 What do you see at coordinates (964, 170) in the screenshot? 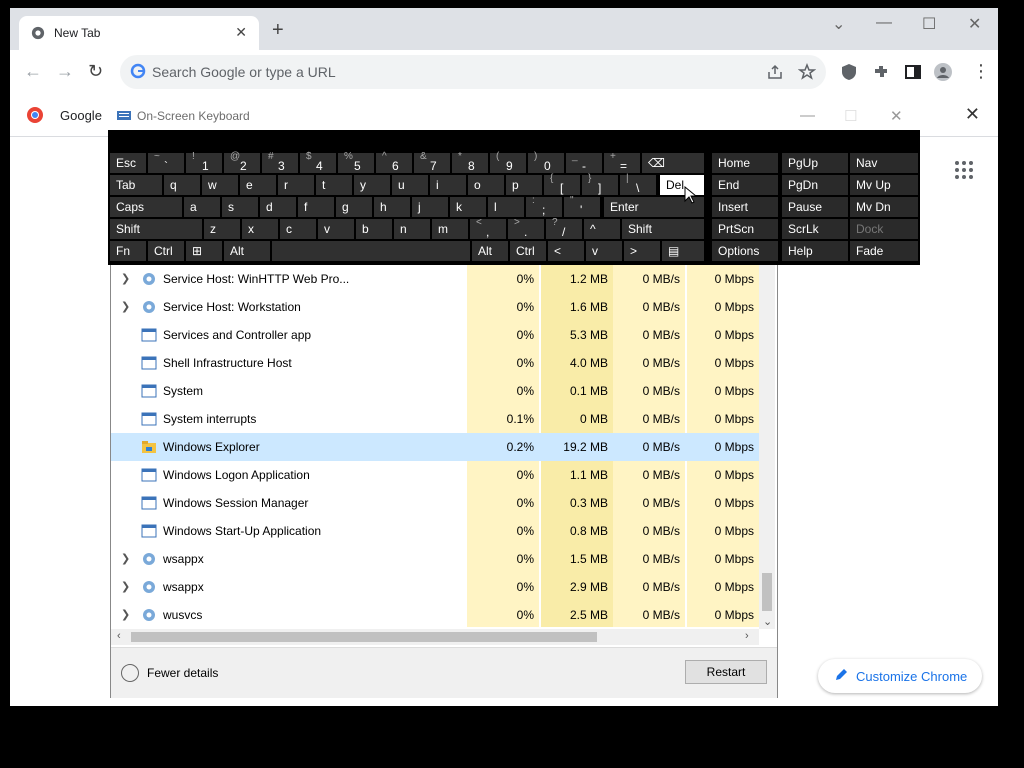
I see `google-apps-icon` at bounding box center [964, 170].